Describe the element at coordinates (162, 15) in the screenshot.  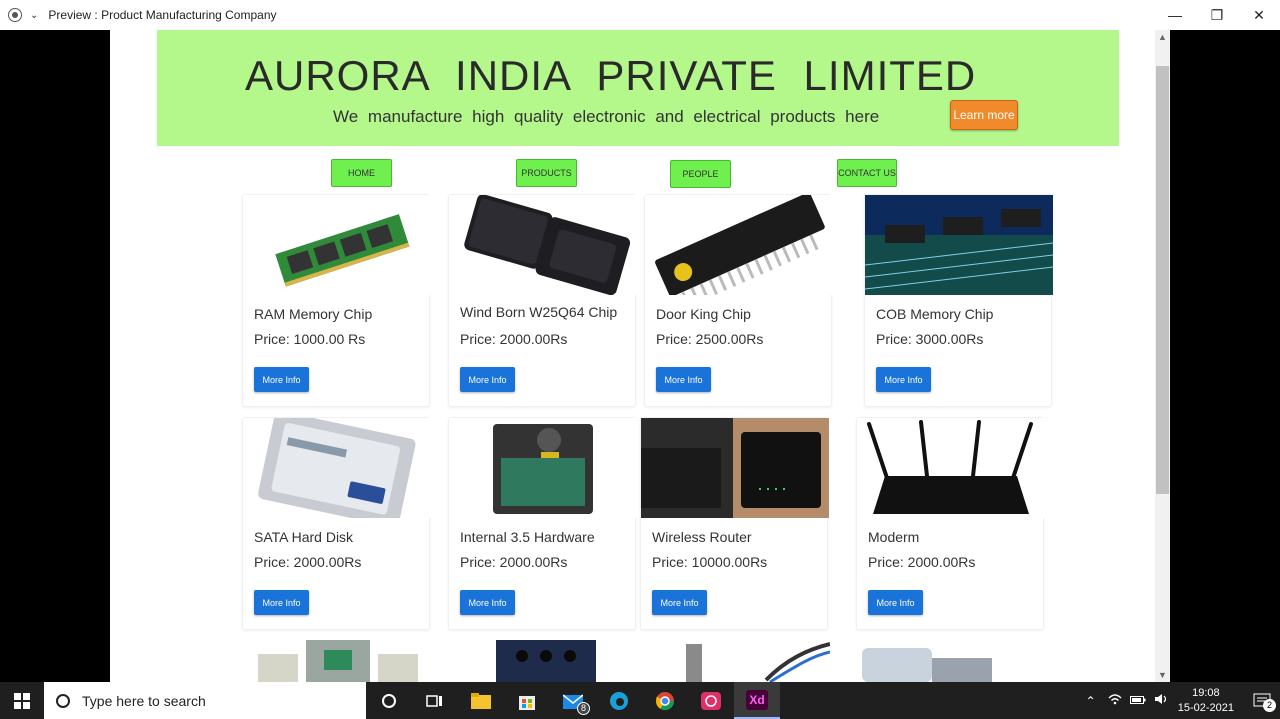
I see `window-title: Preview : Product Manufacturing Company` at that location.